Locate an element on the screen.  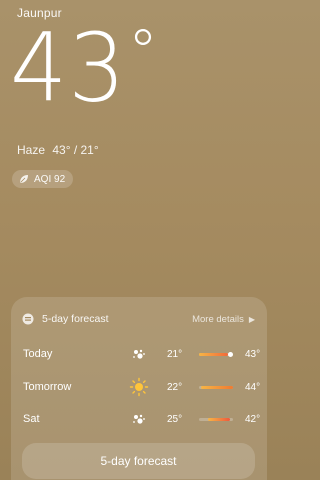
more-details-link: More details ▶ is located at coordinates (223, 319).